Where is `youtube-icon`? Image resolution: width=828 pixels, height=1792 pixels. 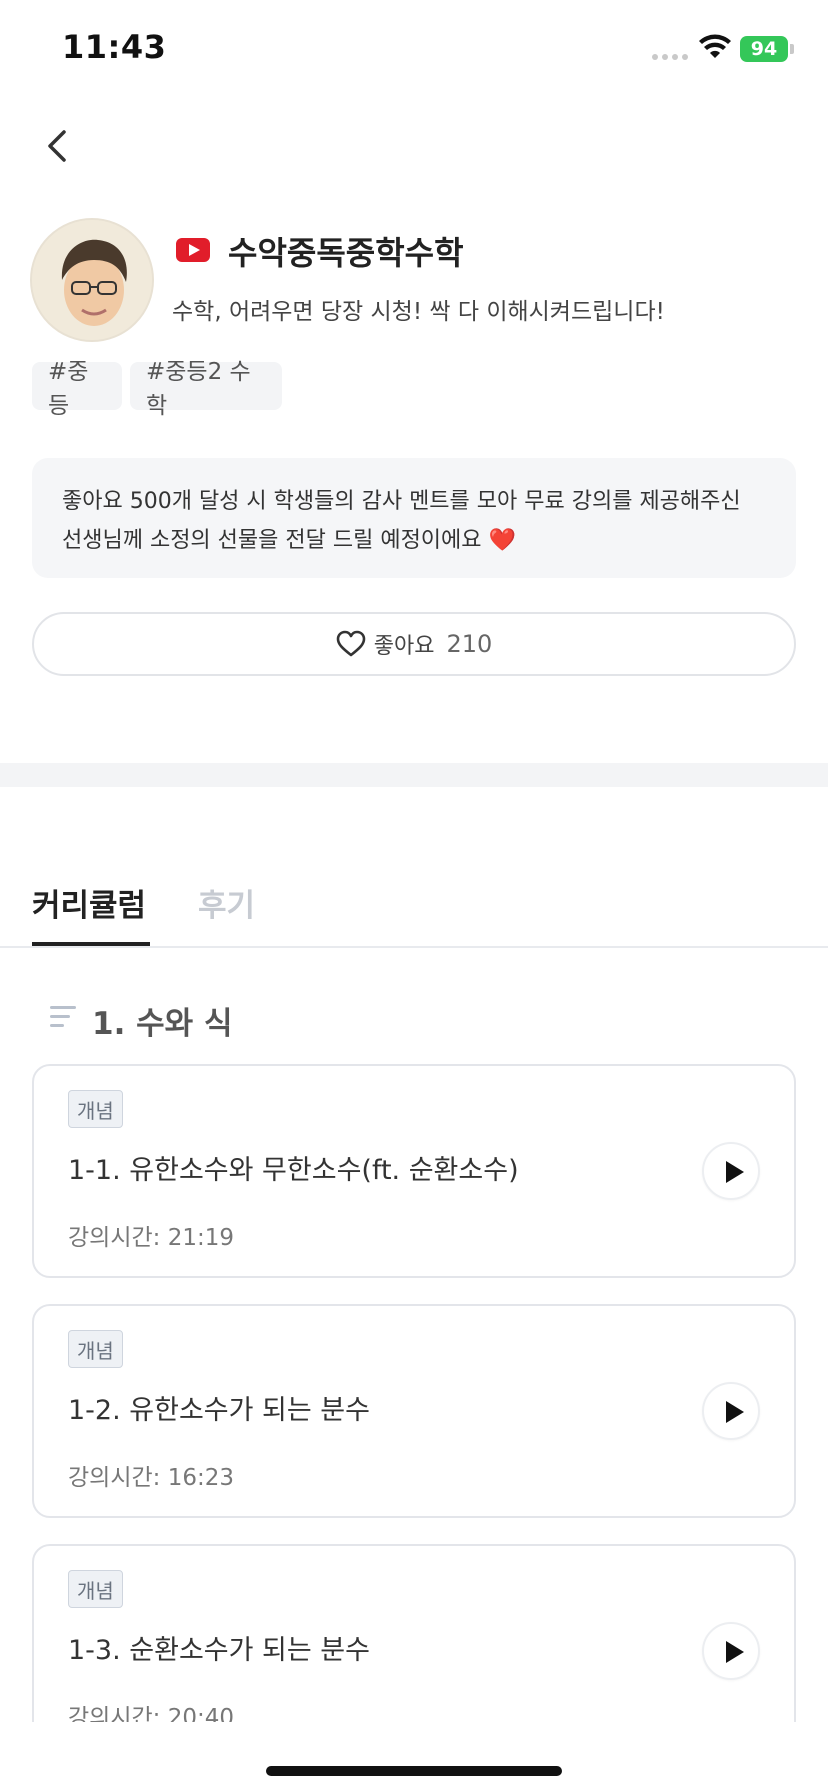
youtube-icon is located at coordinates (193, 250).